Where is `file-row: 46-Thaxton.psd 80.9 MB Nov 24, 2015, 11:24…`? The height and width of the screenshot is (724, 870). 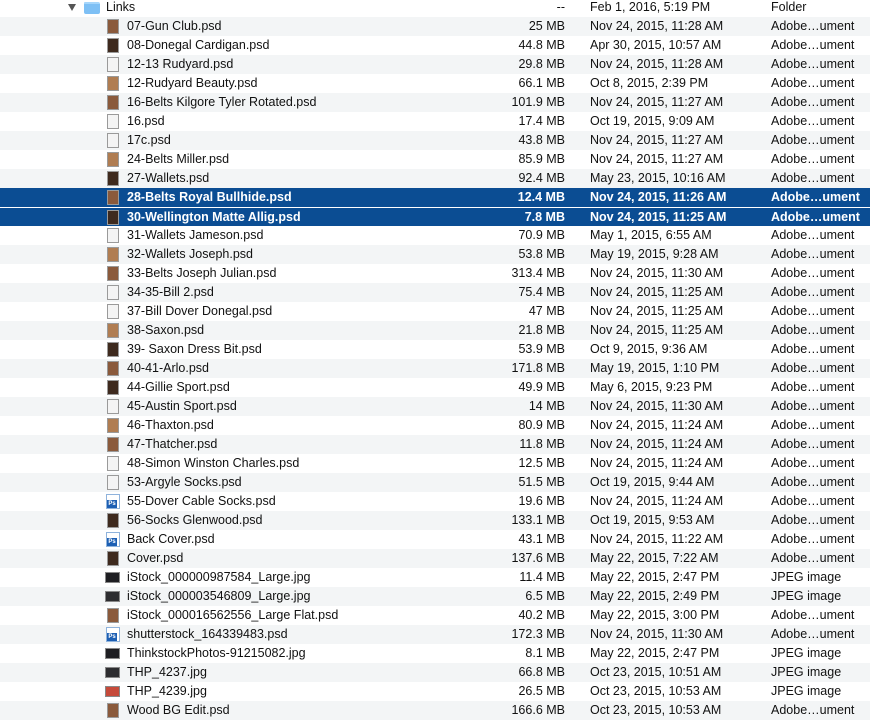
file-row: 46-Thaxton.psd 80.9 MB Nov 24, 2015, 11:24… is located at coordinates (435, 425).